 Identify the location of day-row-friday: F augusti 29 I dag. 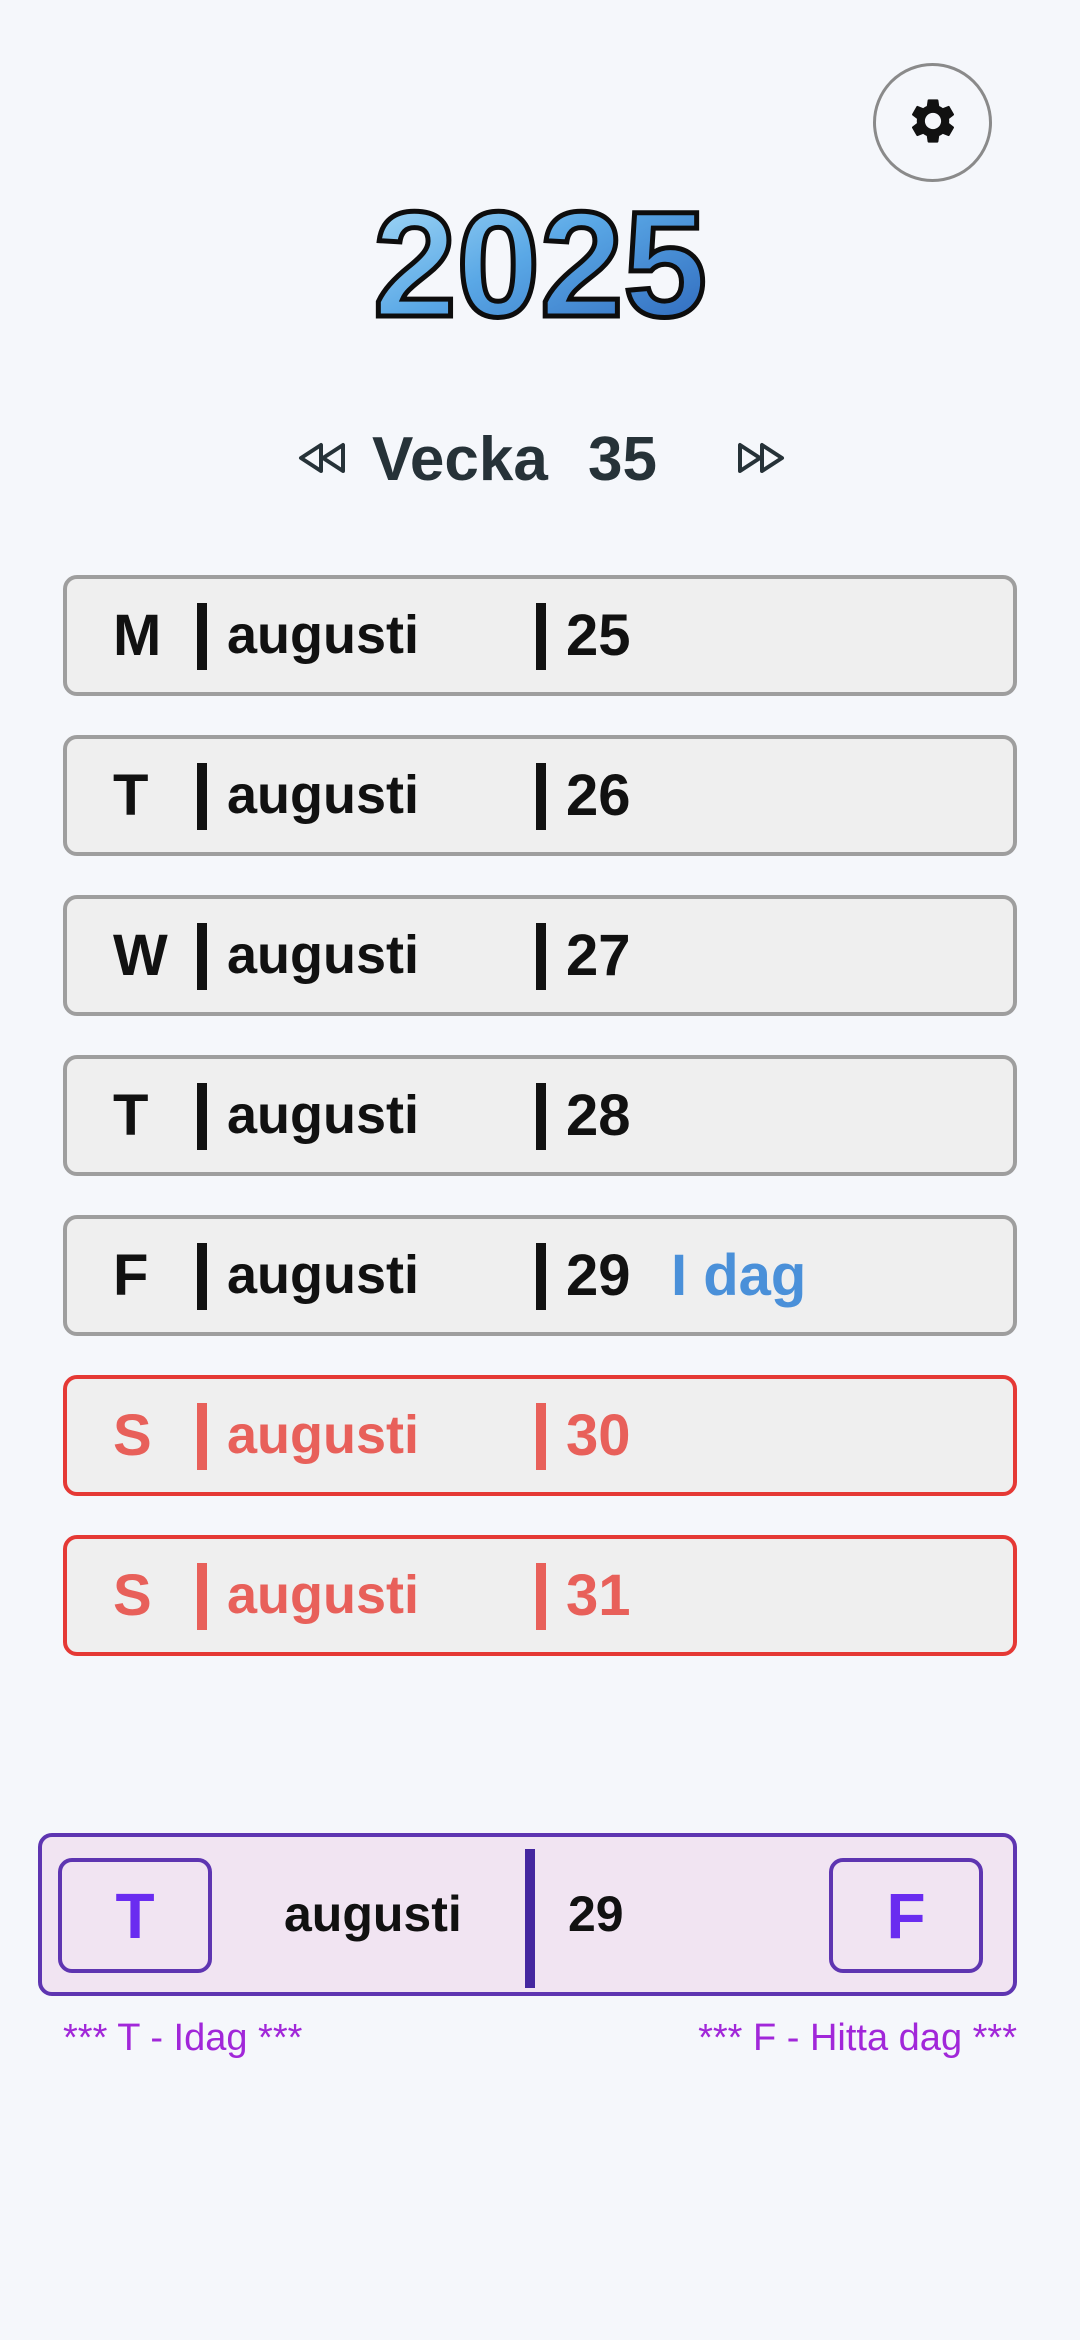
(540, 1275).